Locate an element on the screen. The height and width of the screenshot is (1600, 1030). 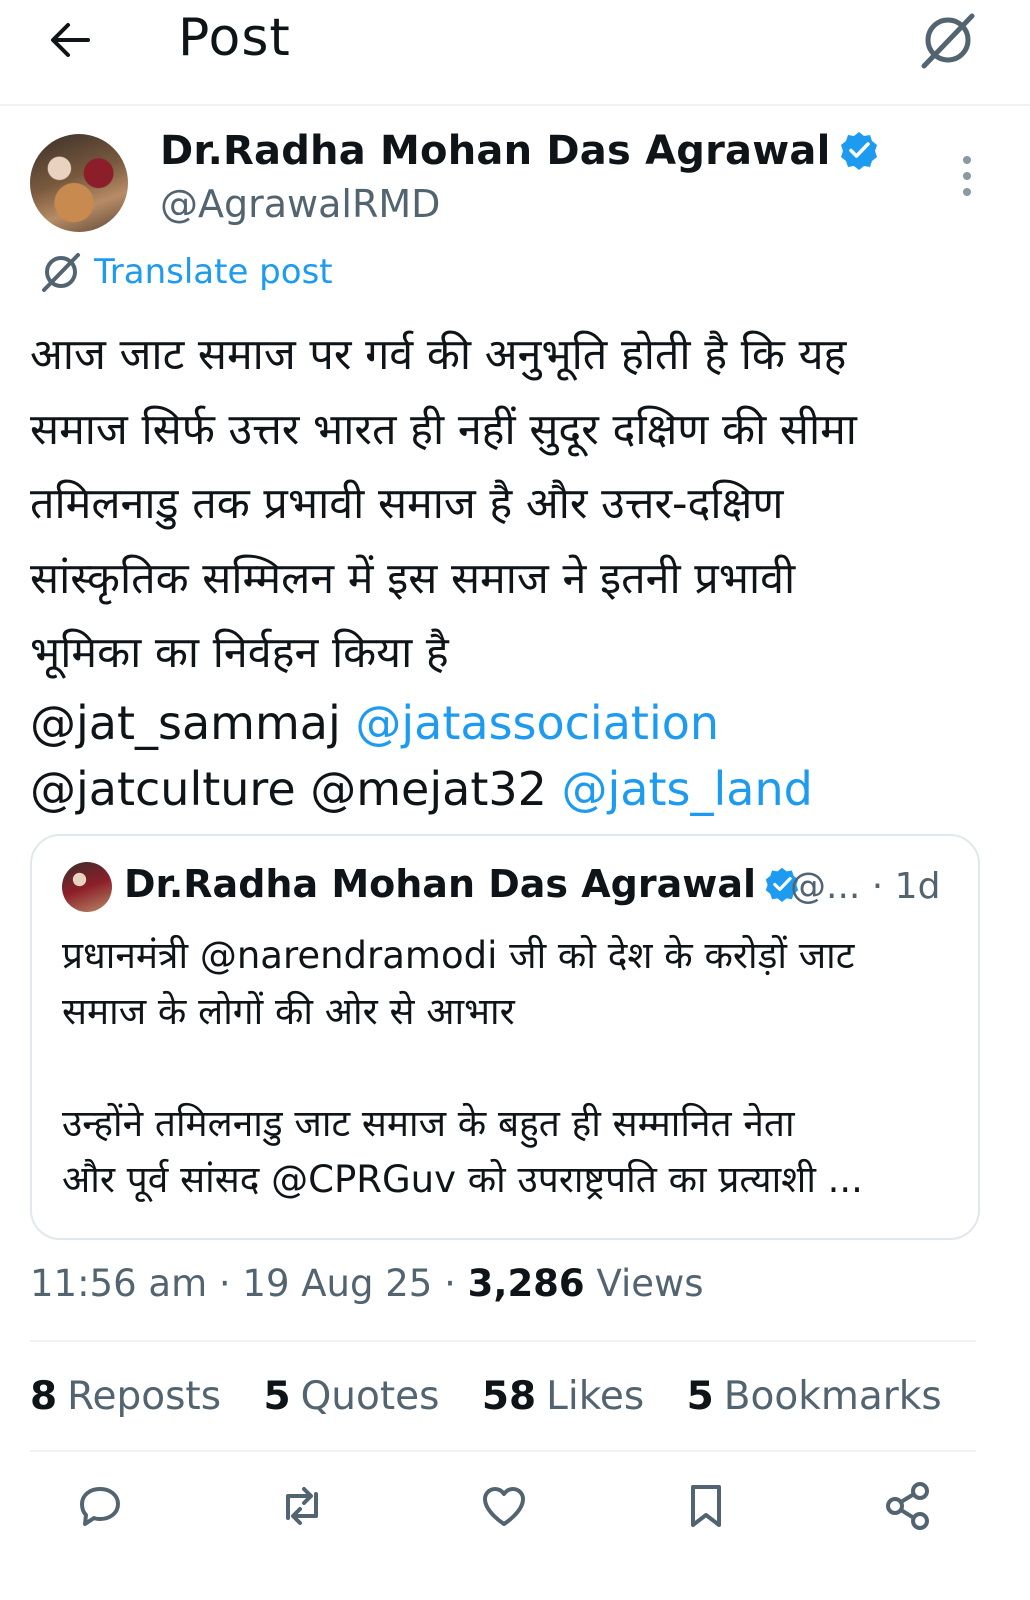
mention: @jat_sammaj is located at coordinates (185, 723).